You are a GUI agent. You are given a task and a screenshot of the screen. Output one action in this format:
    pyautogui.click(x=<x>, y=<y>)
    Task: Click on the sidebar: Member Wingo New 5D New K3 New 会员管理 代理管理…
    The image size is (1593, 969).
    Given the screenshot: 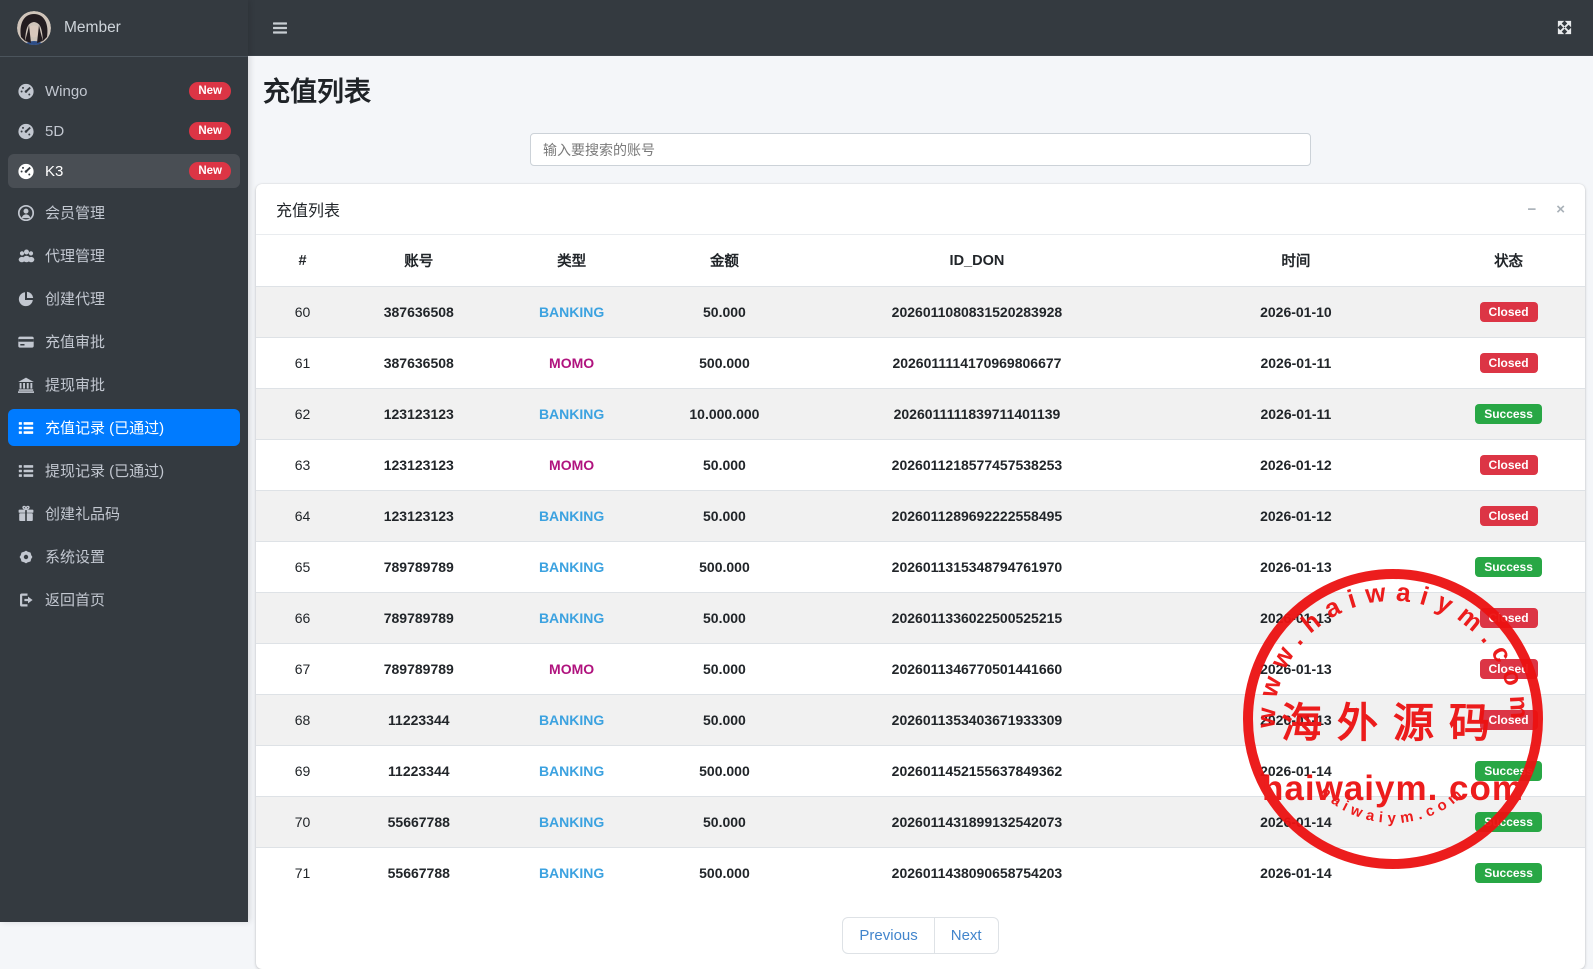 What is the action you would take?
    pyautogui.click(x=124, y=461)
    